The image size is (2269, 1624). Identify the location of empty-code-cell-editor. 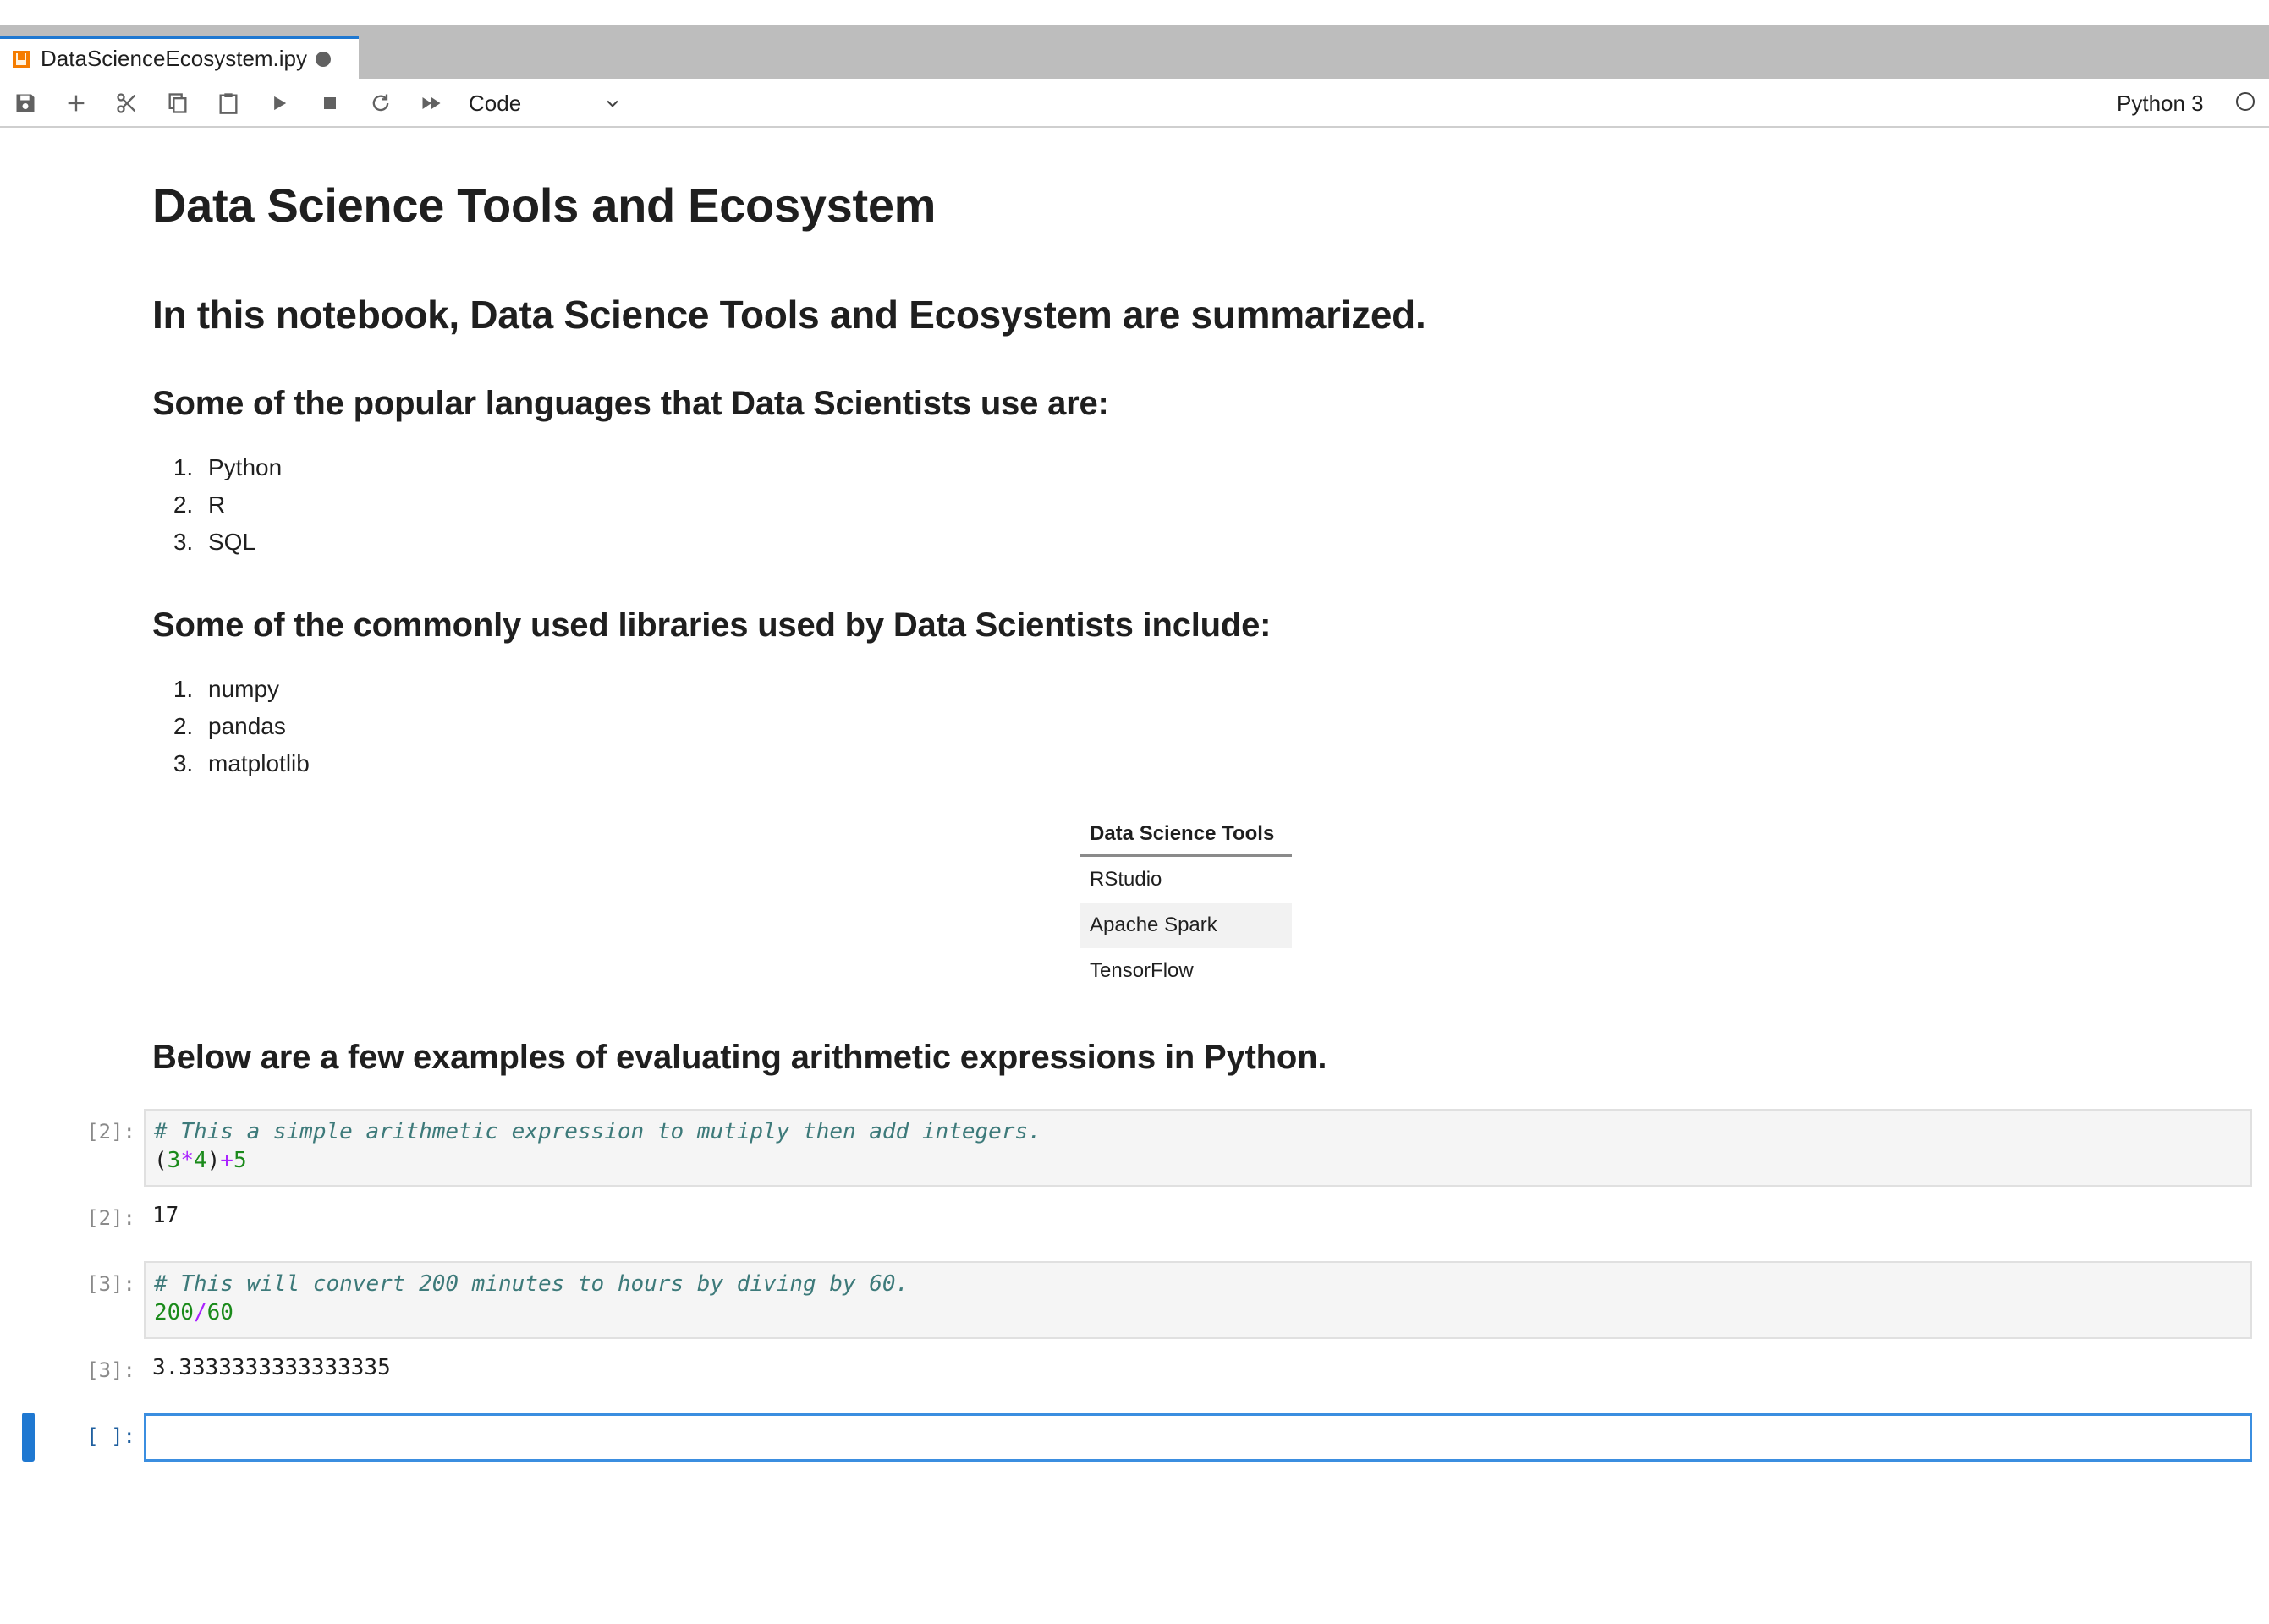
(1198, 1438).